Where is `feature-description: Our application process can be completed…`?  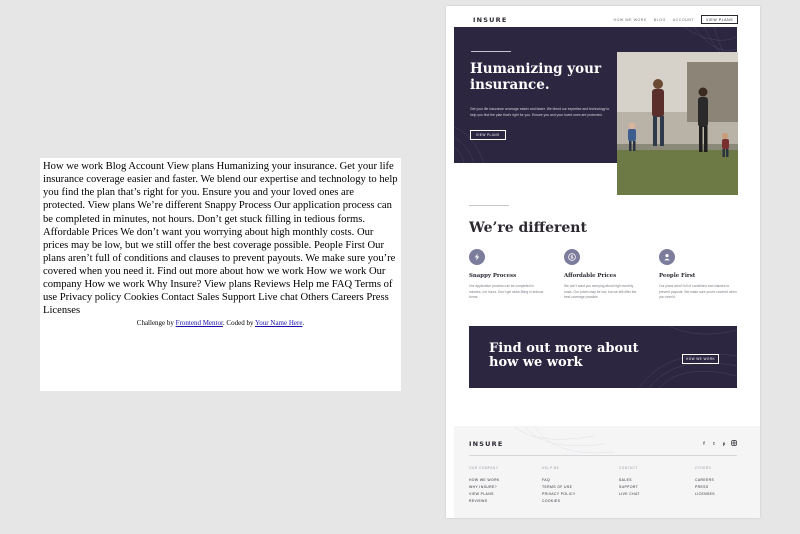 feature-description: Our application process can be completed… is located at coordinates (506, 292).